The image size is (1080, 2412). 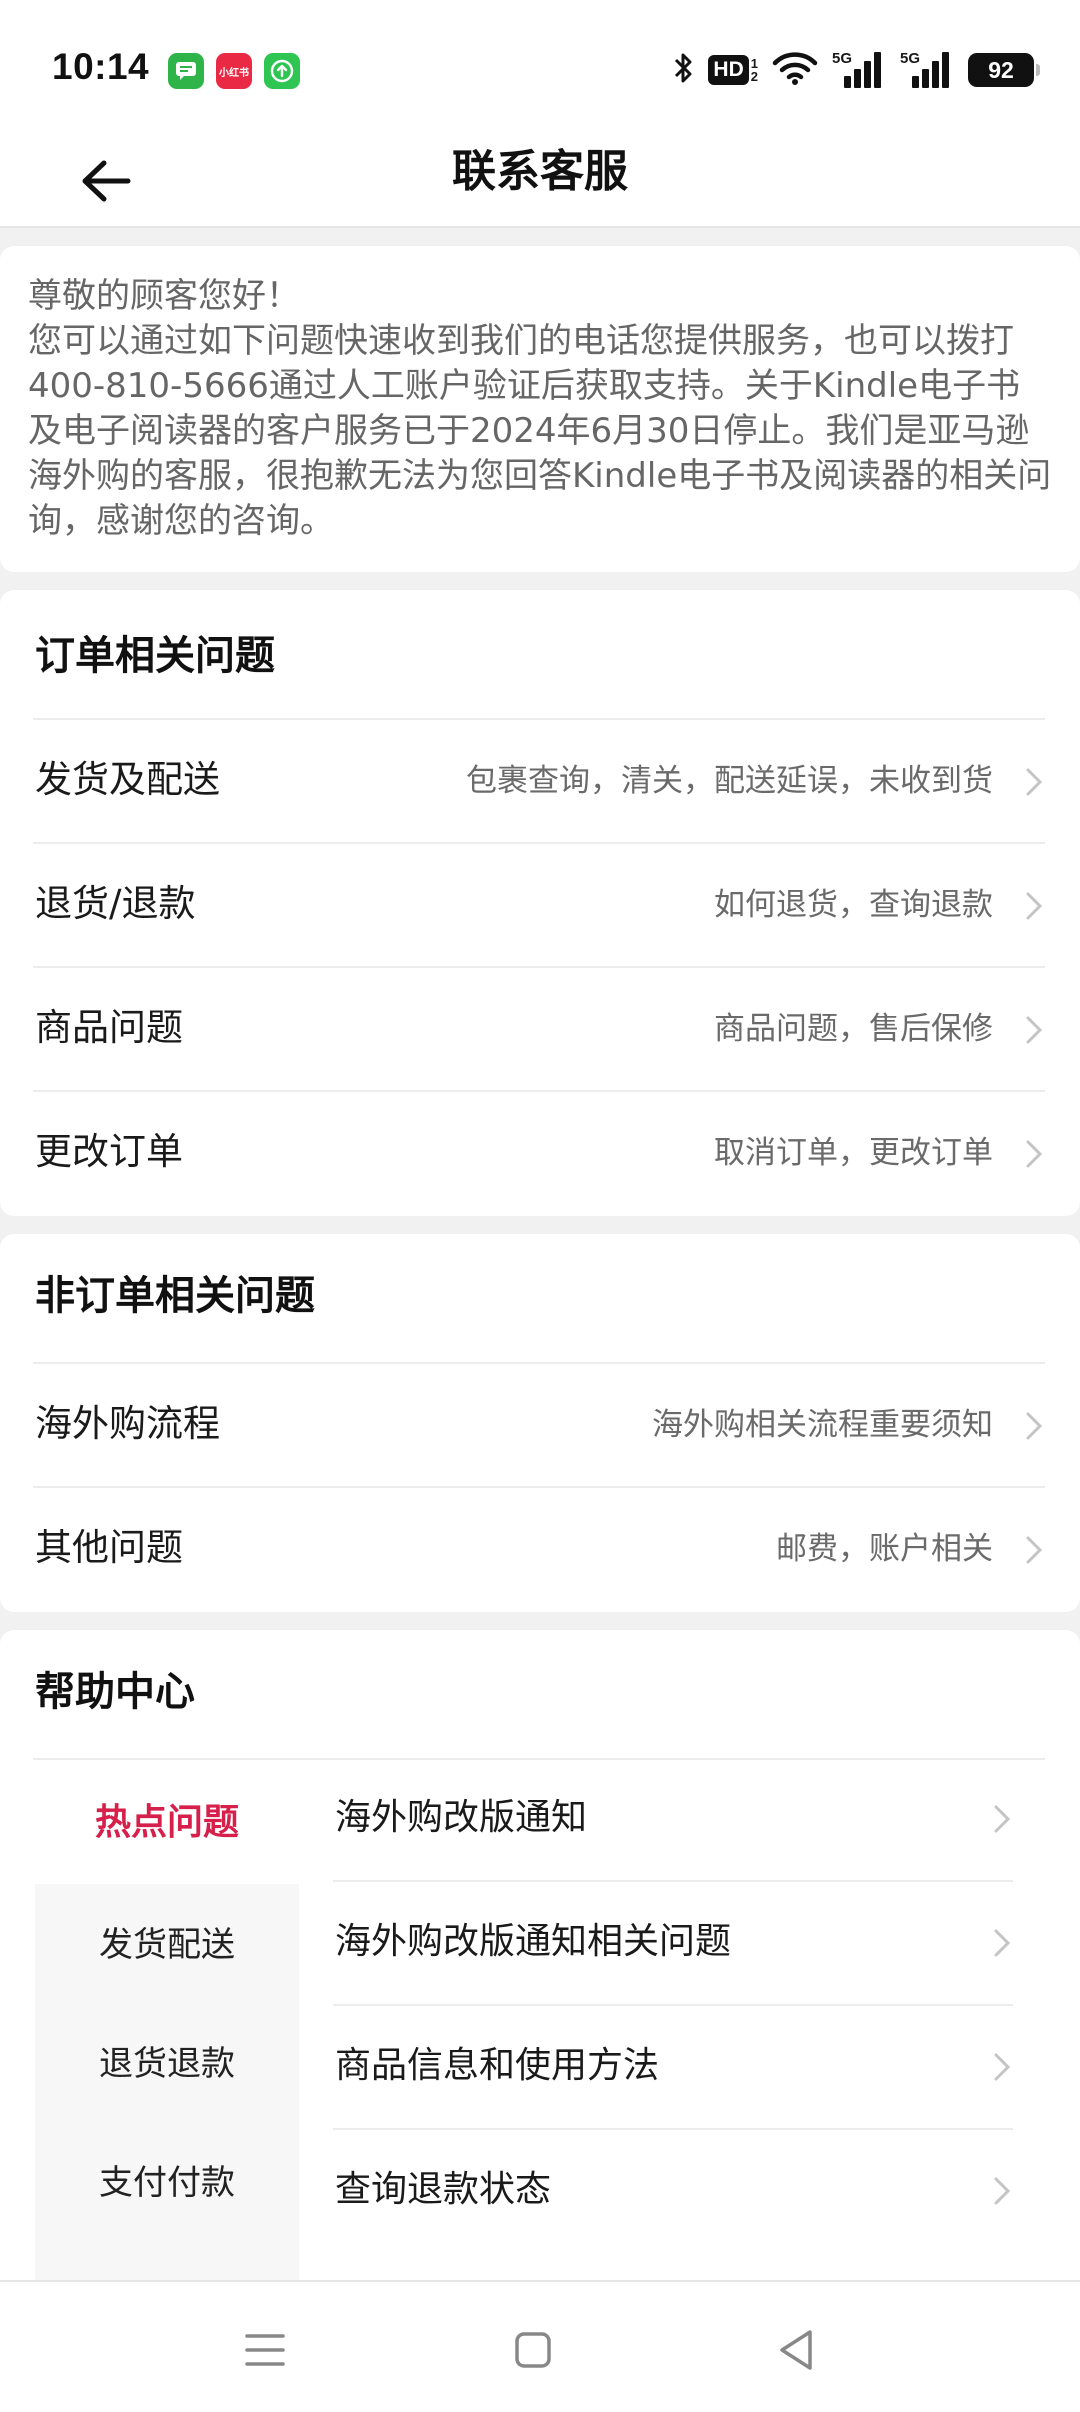 I want to click on back-triangle-icon, so click(x=796, y=2350).